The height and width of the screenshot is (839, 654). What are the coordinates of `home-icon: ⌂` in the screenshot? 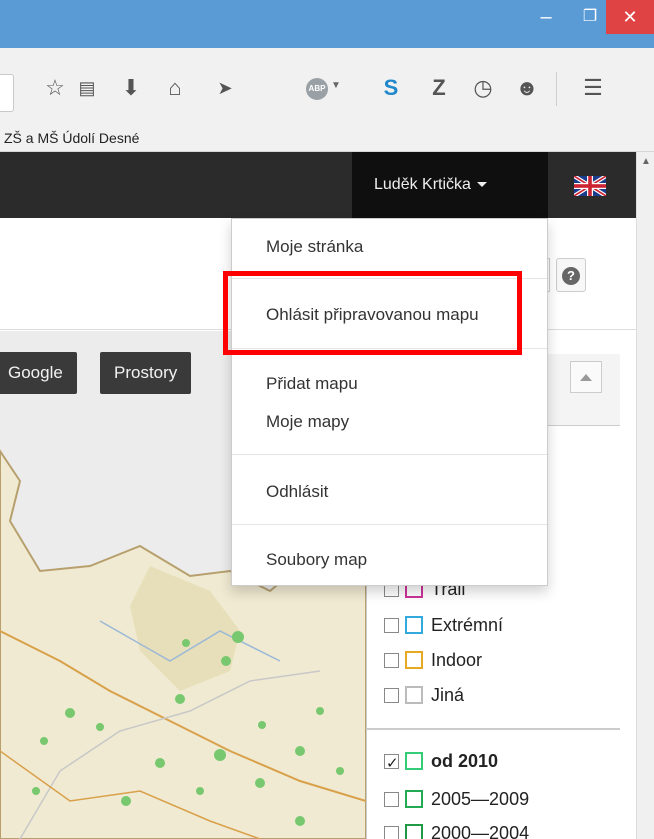 It's located at (175, 88).